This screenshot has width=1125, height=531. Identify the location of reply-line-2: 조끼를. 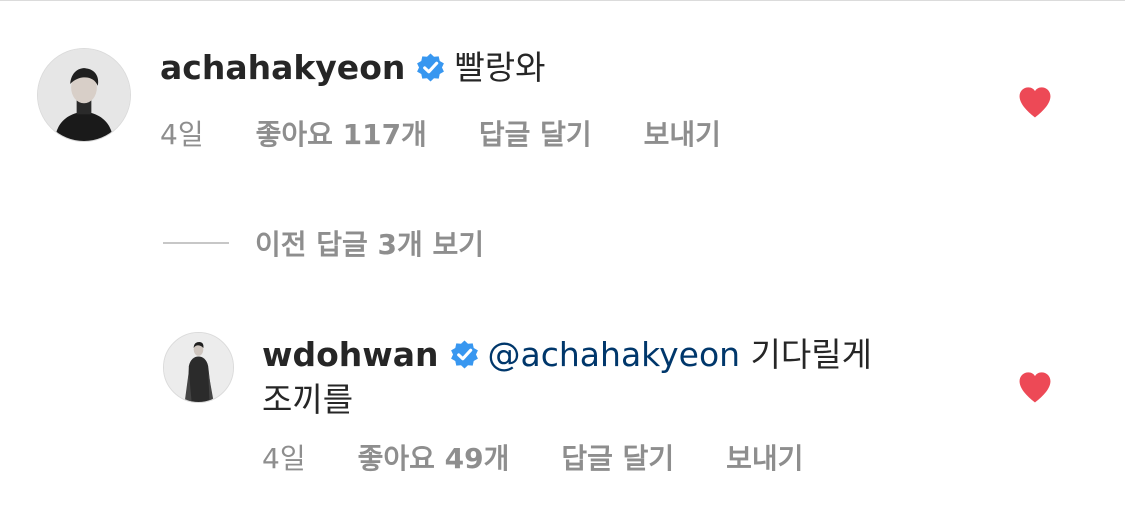
(307, 400).